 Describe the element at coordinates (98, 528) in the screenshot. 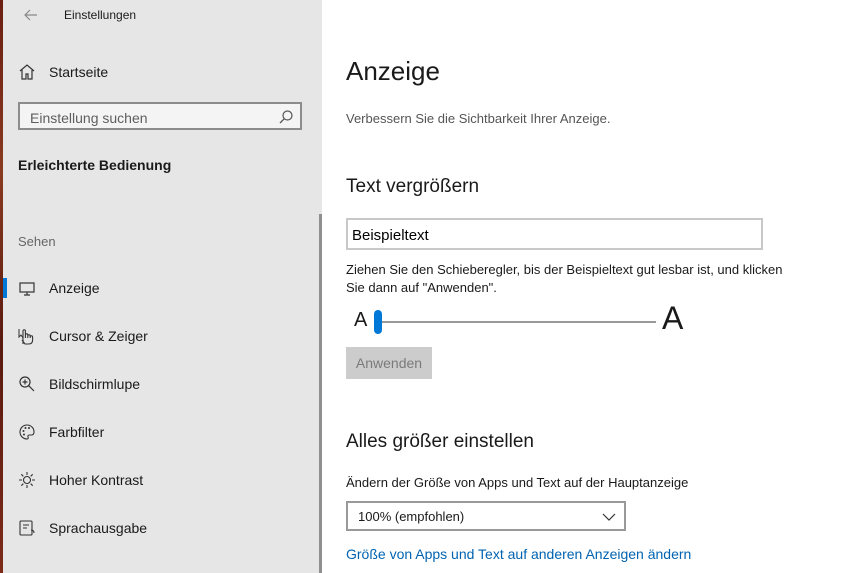

I see `sidebar-item-label: Sprachausgabe` at that location.